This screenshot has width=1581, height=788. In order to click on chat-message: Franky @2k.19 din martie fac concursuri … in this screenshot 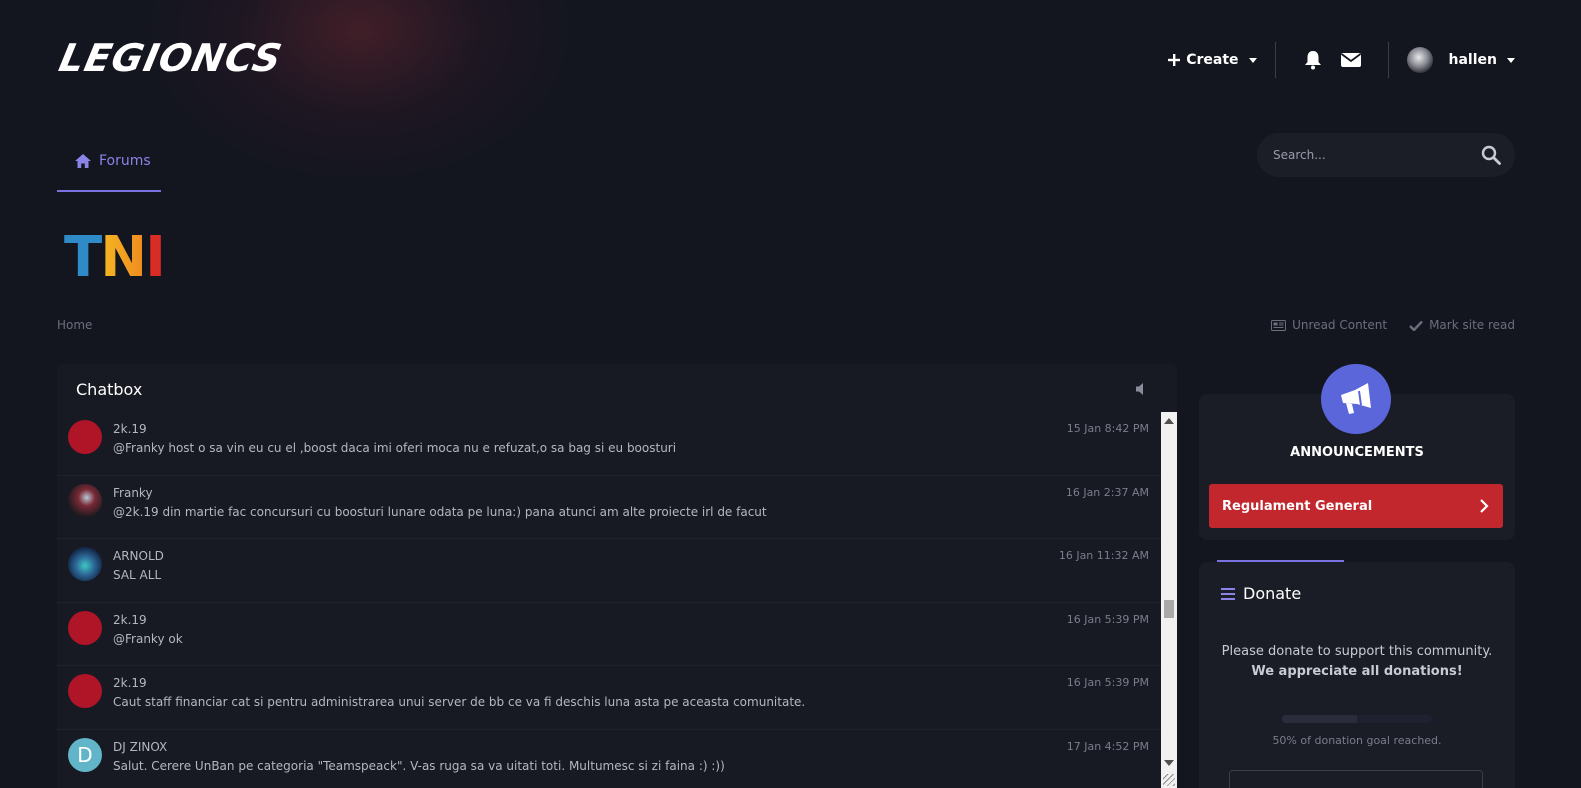, I will do `click(609, 507)`.